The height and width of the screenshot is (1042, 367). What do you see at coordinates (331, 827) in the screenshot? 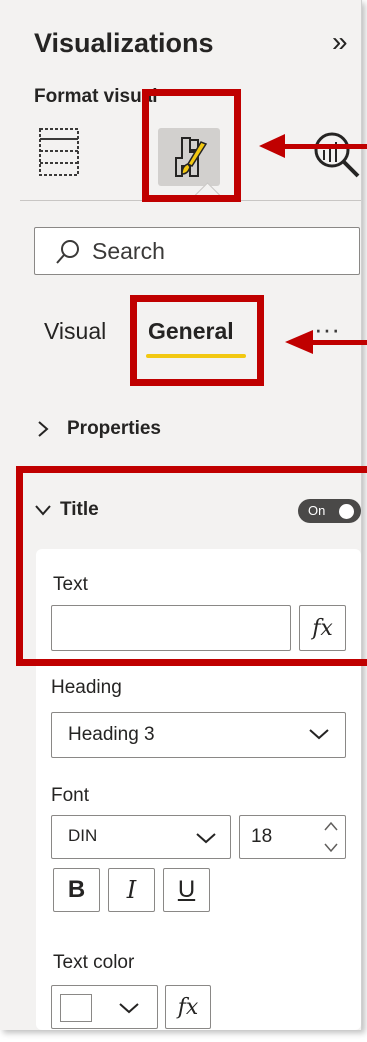
I see `spin-up-icon` at bounding box center [331, 827].